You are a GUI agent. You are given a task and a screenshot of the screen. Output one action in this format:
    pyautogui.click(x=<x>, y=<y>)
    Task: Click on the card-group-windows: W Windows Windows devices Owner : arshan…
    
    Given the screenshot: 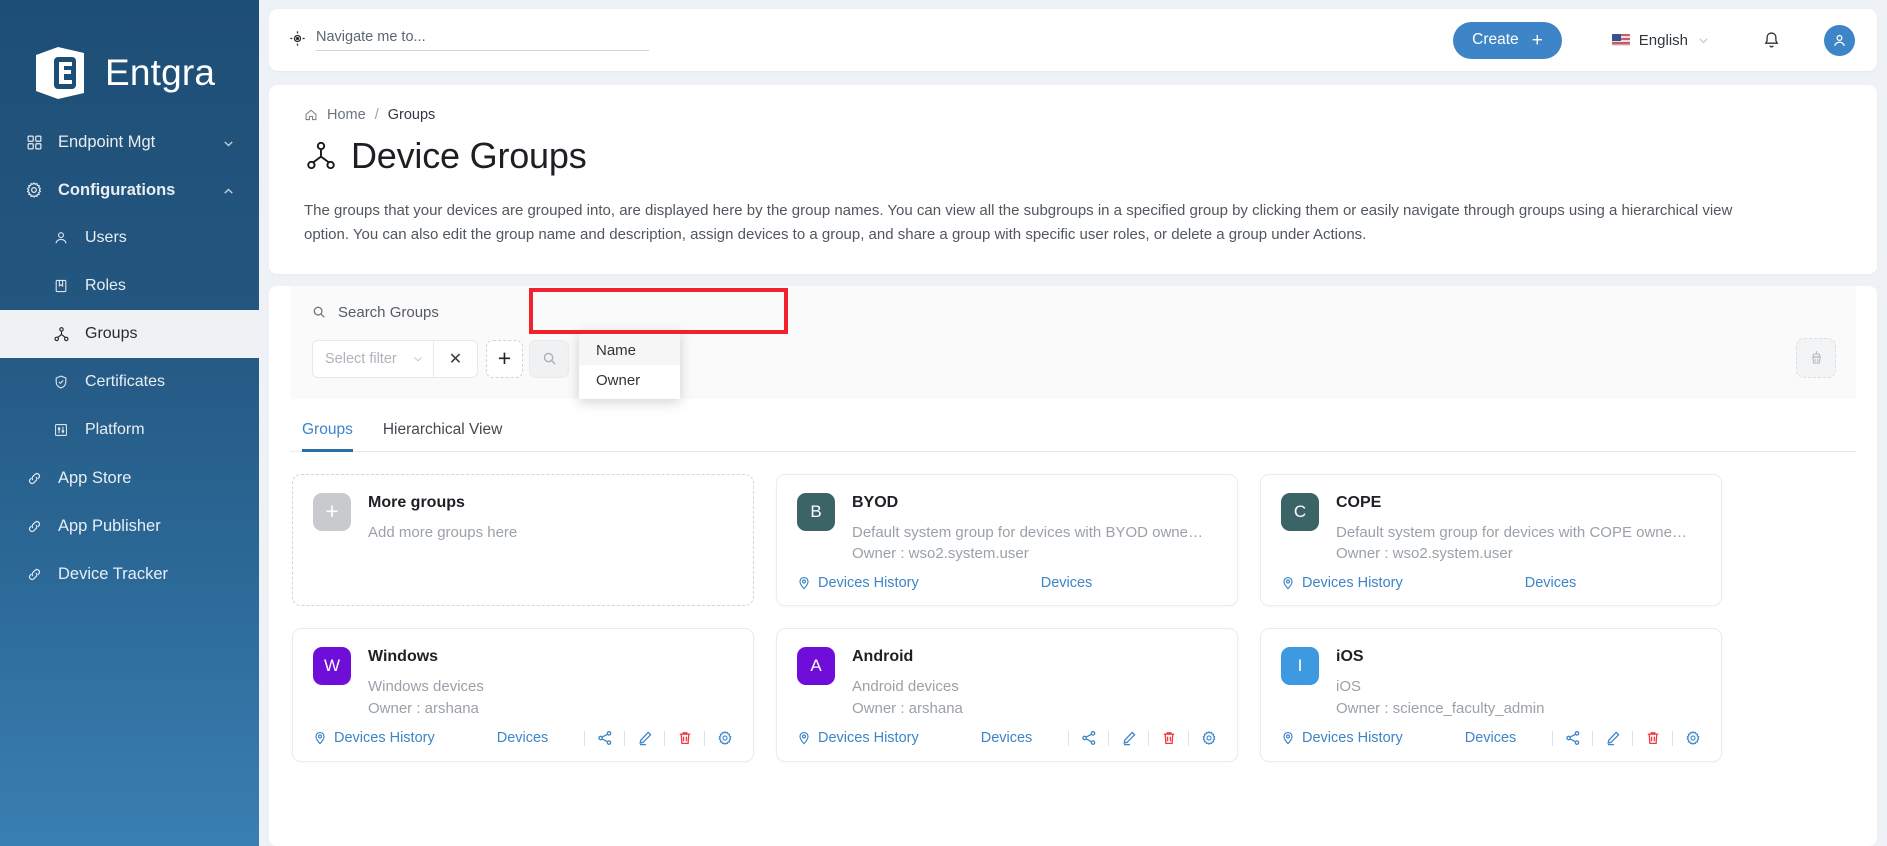 What is the action you would take?
    pyautogui.click(x=523, y=695)
    